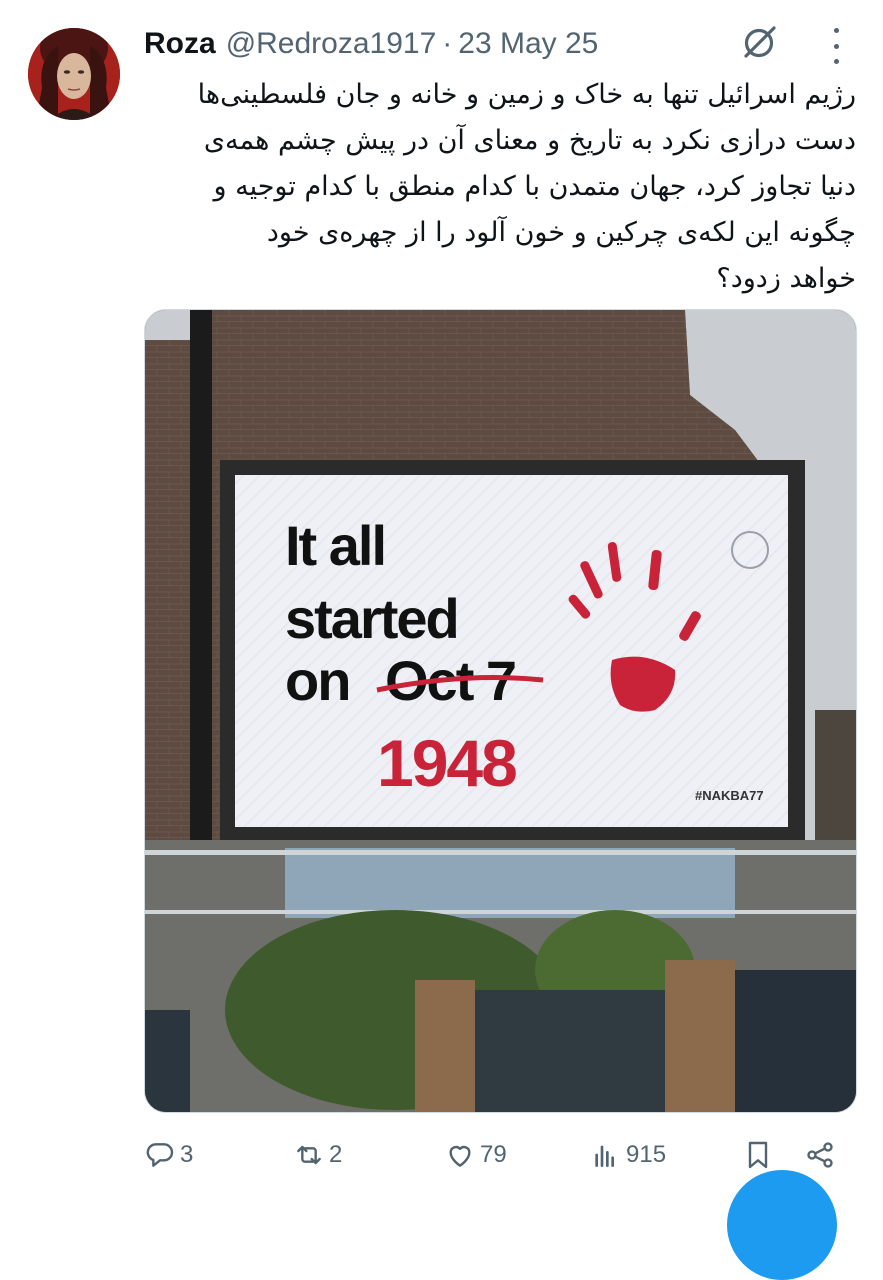 This screenshot has width=883, height=1280. I want to click on reply-count: 3, so click(187, 1154).